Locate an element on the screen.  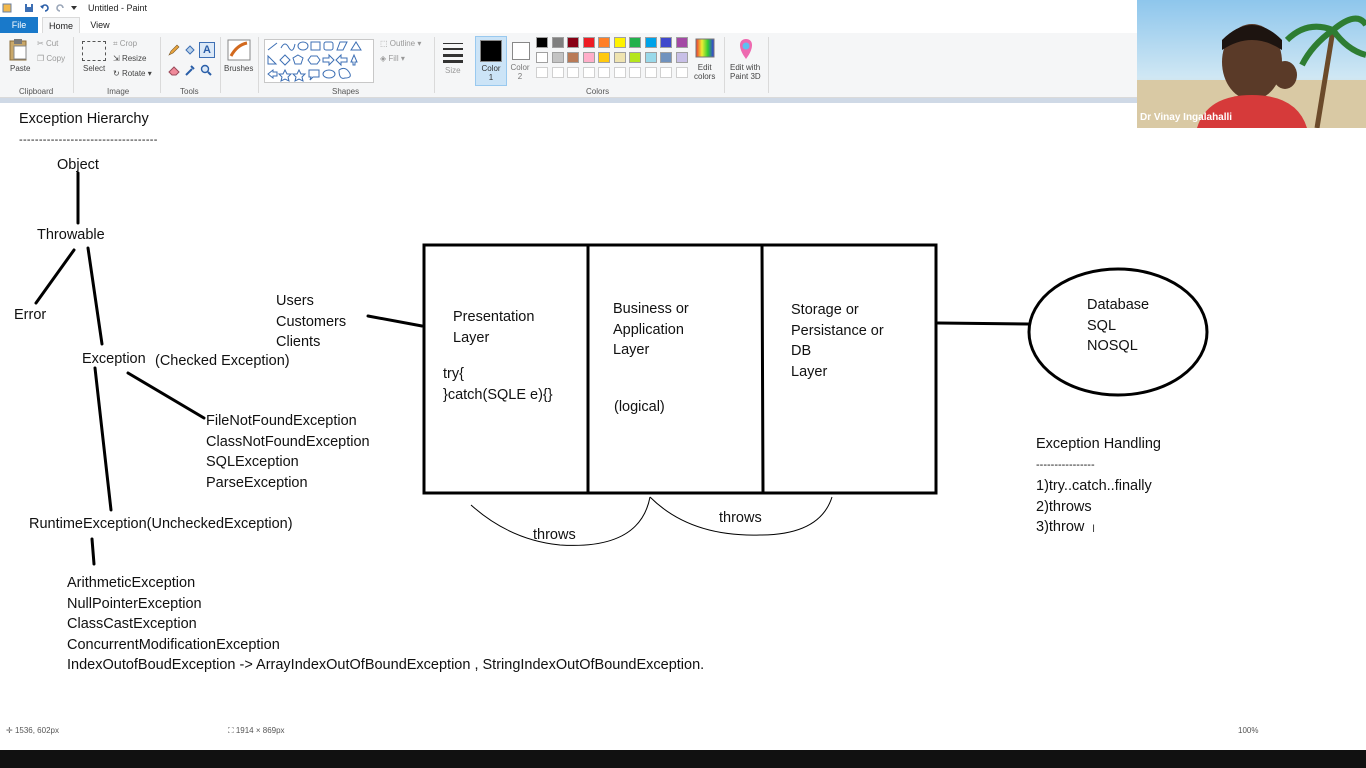
node-object: Object is located at coordinates (78, 165).